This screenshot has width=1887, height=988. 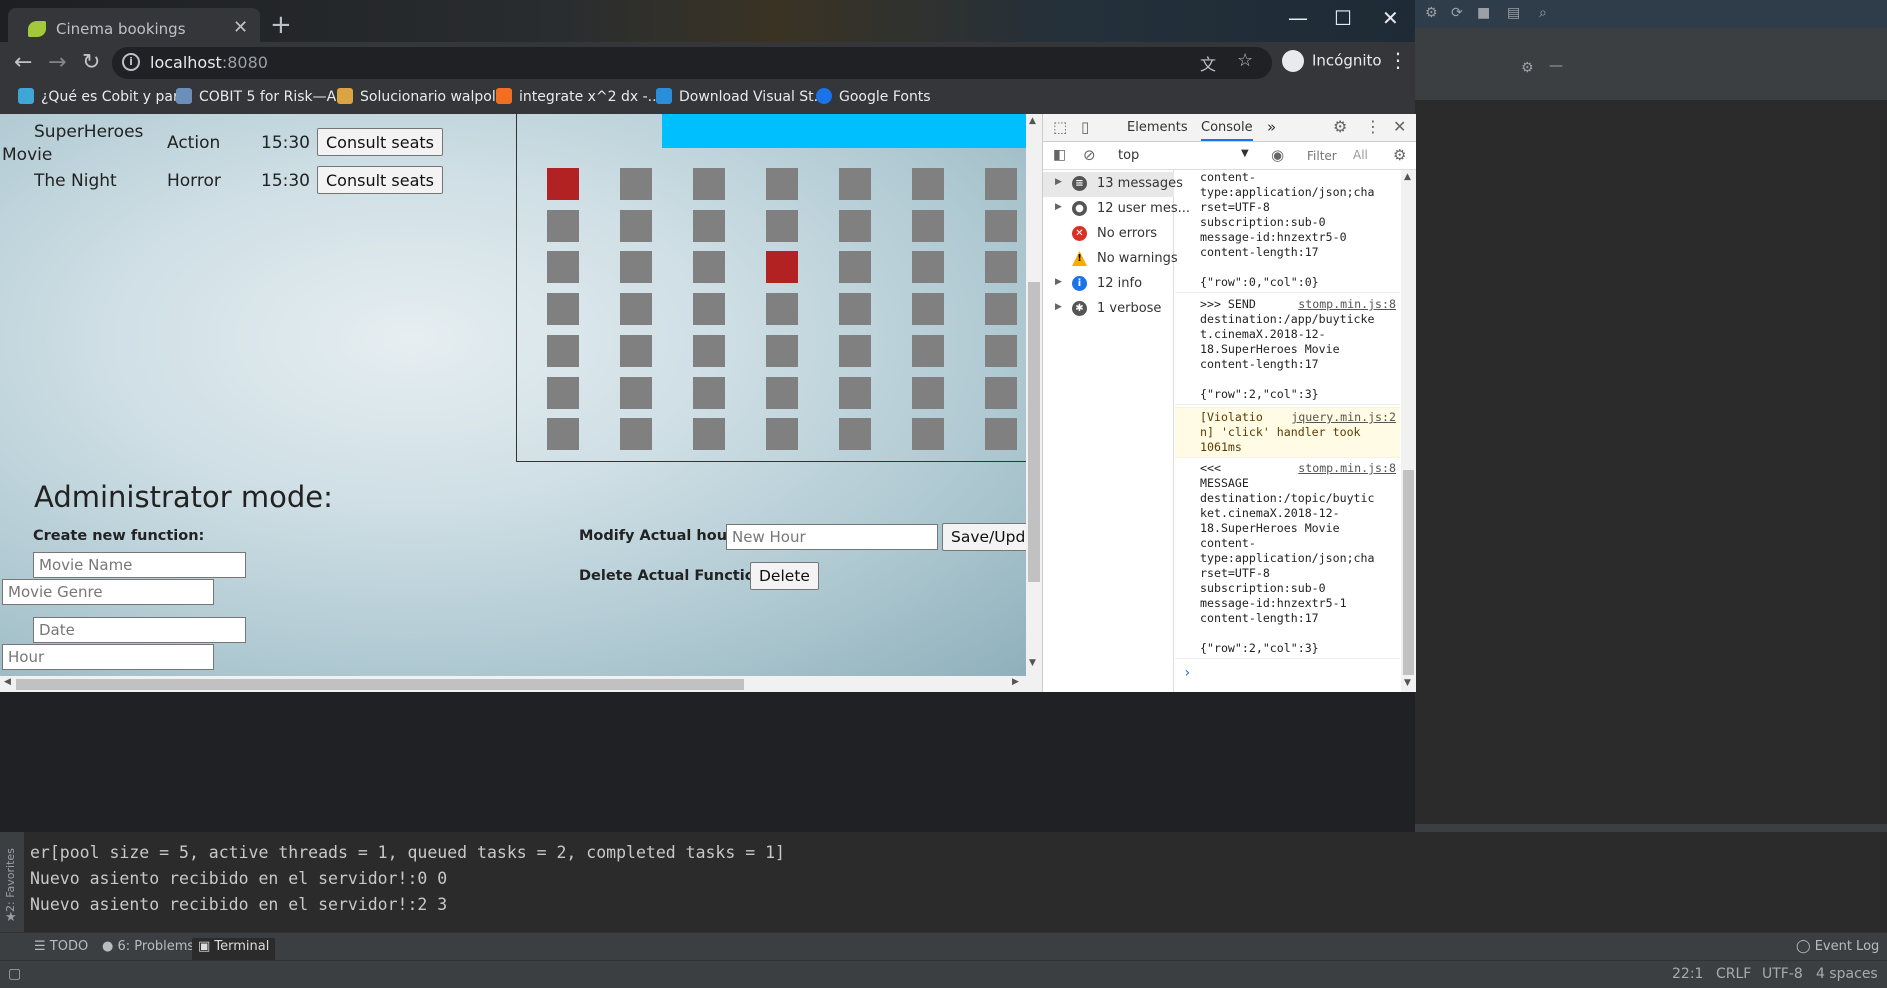 What do you see at coordinates (57, 62) in the screenshot?
I see `forward-arrow-icon: →` at bounding box center [57, 62].